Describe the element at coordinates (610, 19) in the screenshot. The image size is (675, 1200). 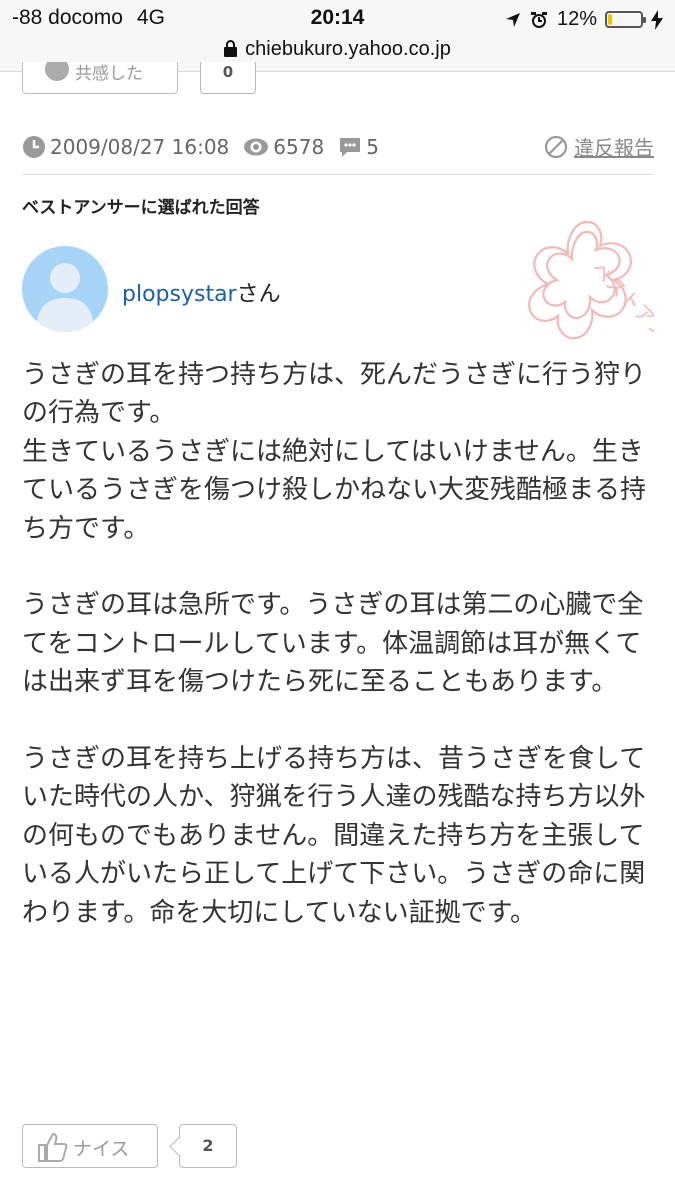
I see `battery-fill` at that location.